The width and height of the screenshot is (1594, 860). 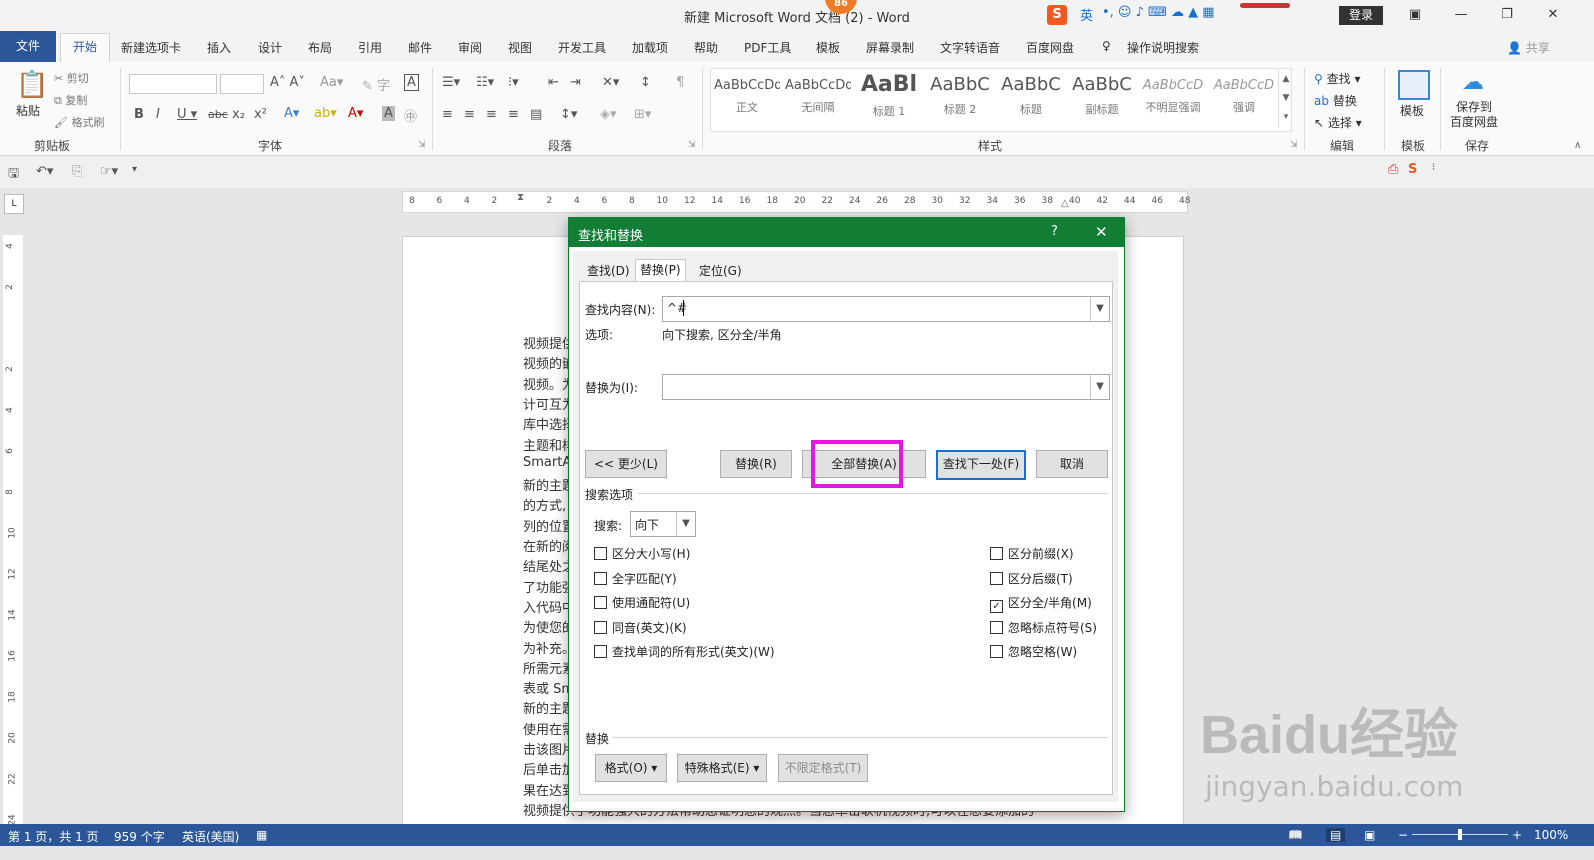 I want to click on tab-view: 视图, so click(x=520, y=47).